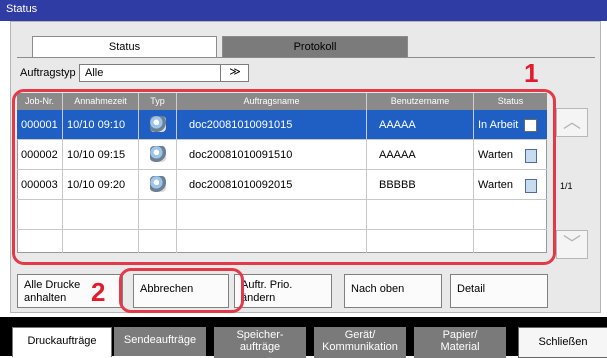  What do you see at coordinates (393, 291) in the screenshot?
I see `nach-oben-button: Nach oben` at bounding box center [393, 291].